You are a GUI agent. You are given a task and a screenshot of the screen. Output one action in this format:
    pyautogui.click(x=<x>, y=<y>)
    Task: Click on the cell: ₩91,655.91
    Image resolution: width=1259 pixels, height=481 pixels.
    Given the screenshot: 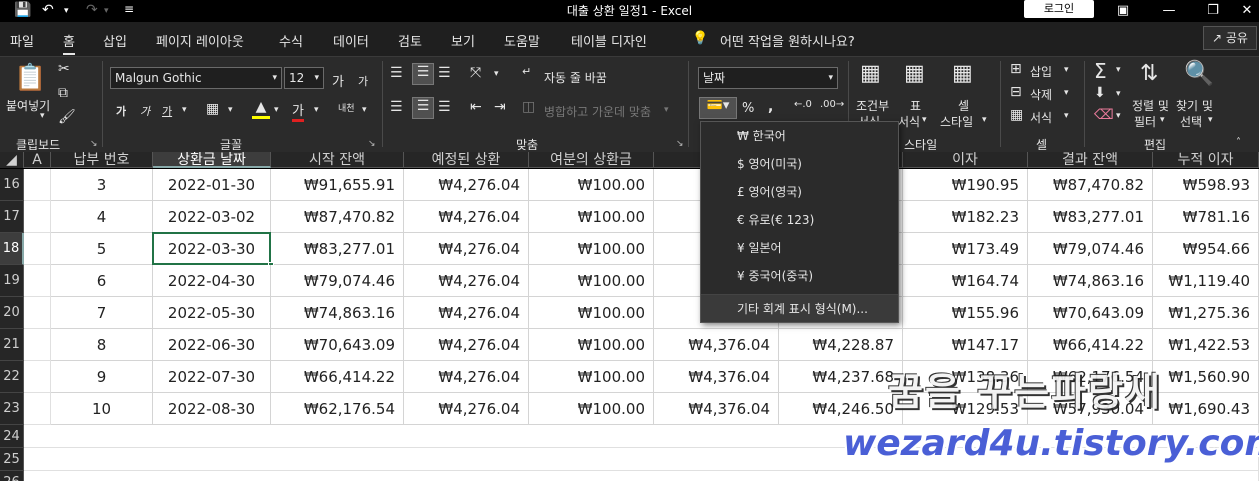 What is the action you would take?
    pyautogui.click(x=337, y=185)
    